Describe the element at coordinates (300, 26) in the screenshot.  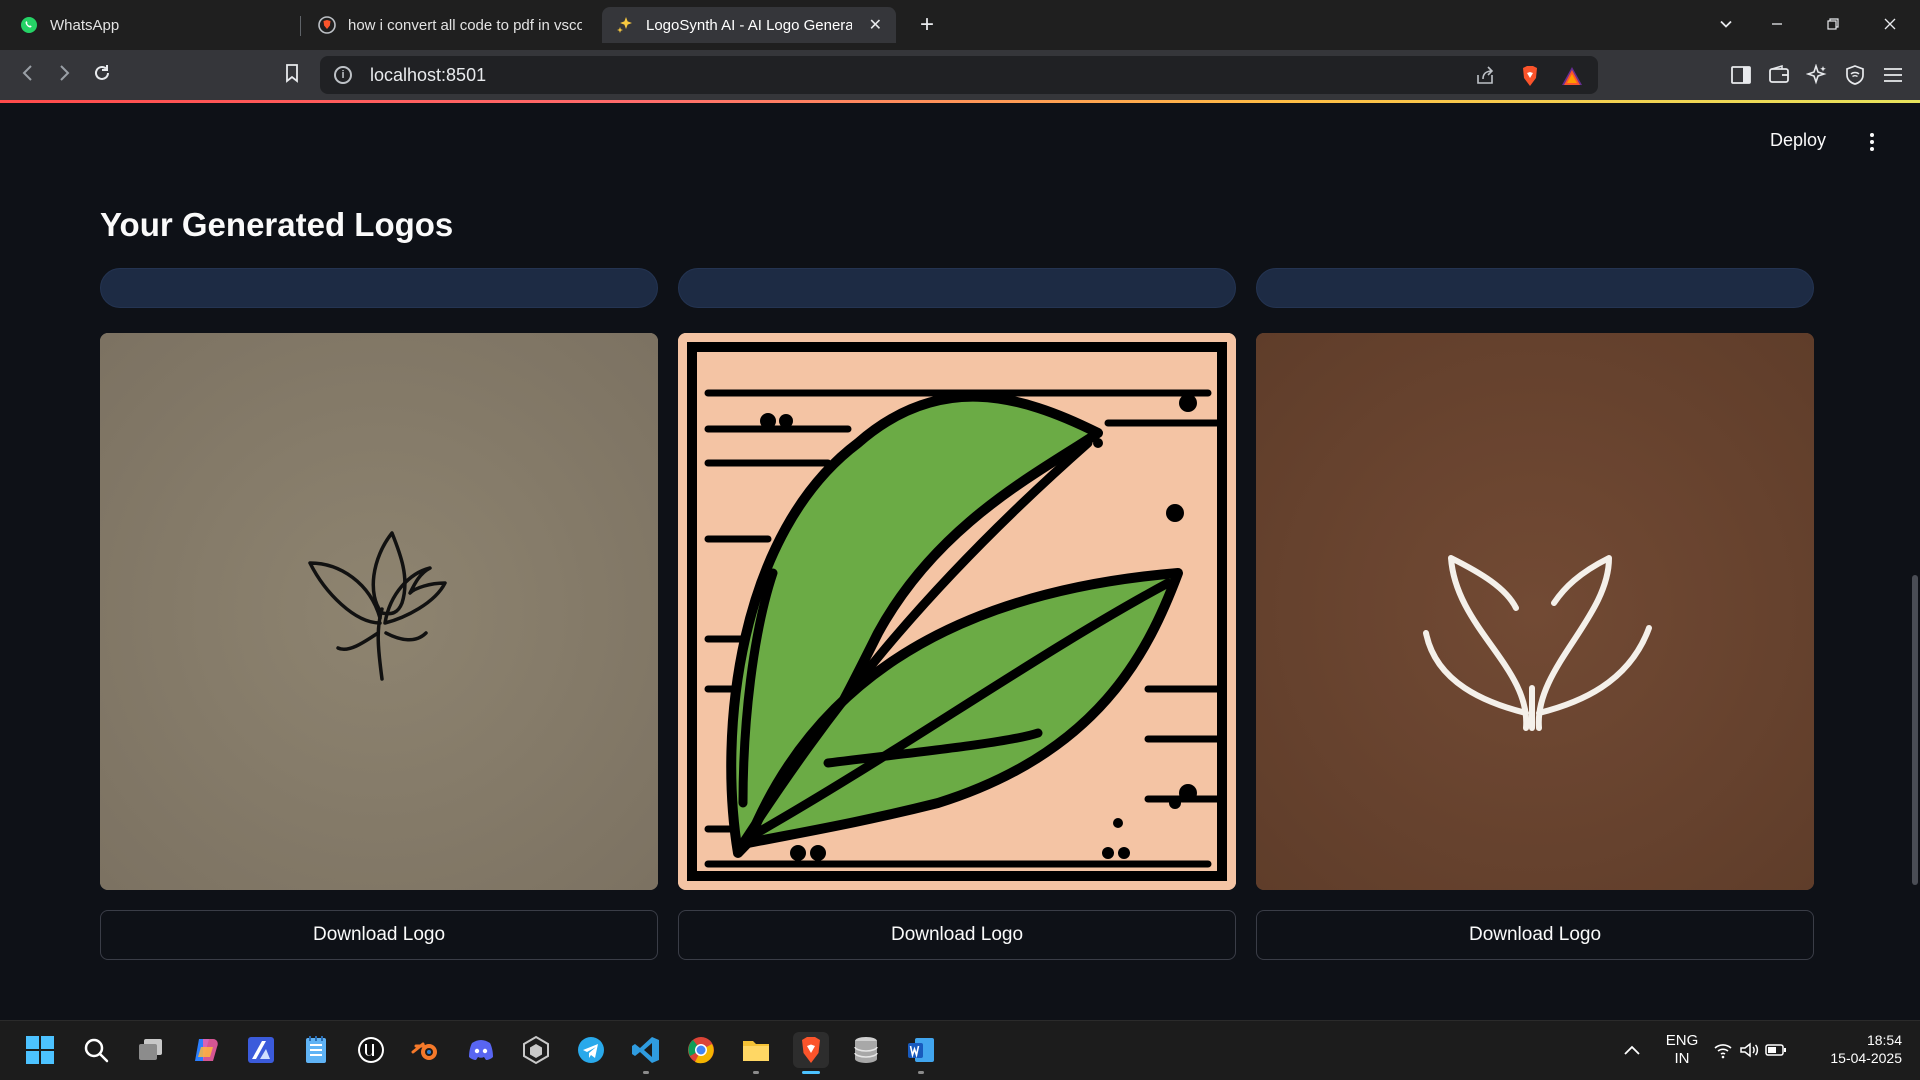
I see `tab-separator` at that location.